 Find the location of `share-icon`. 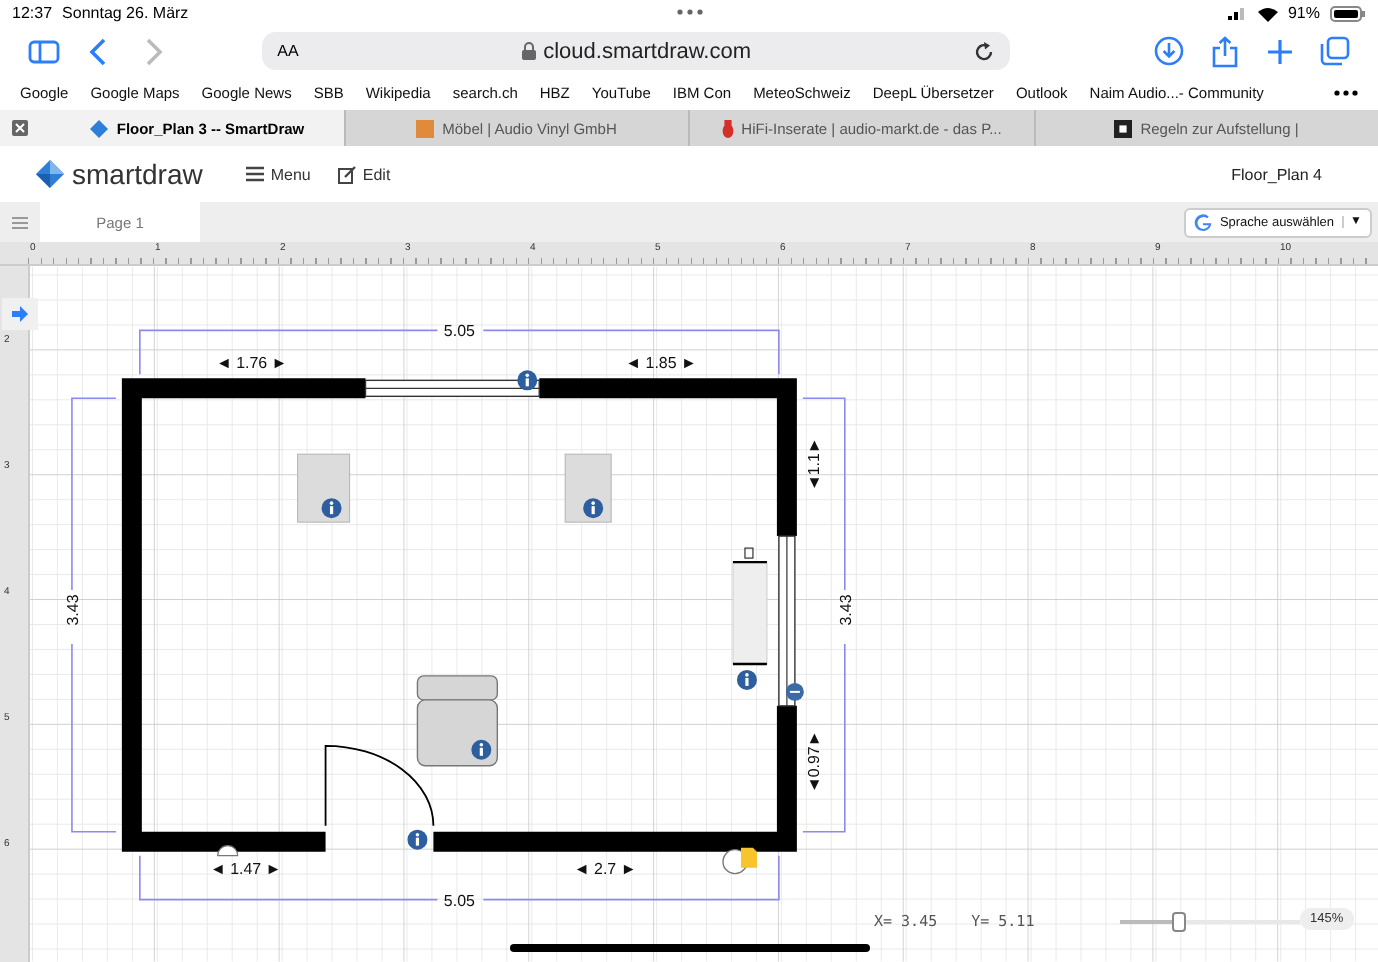

share-icon is located at coordinates (1224, 51).